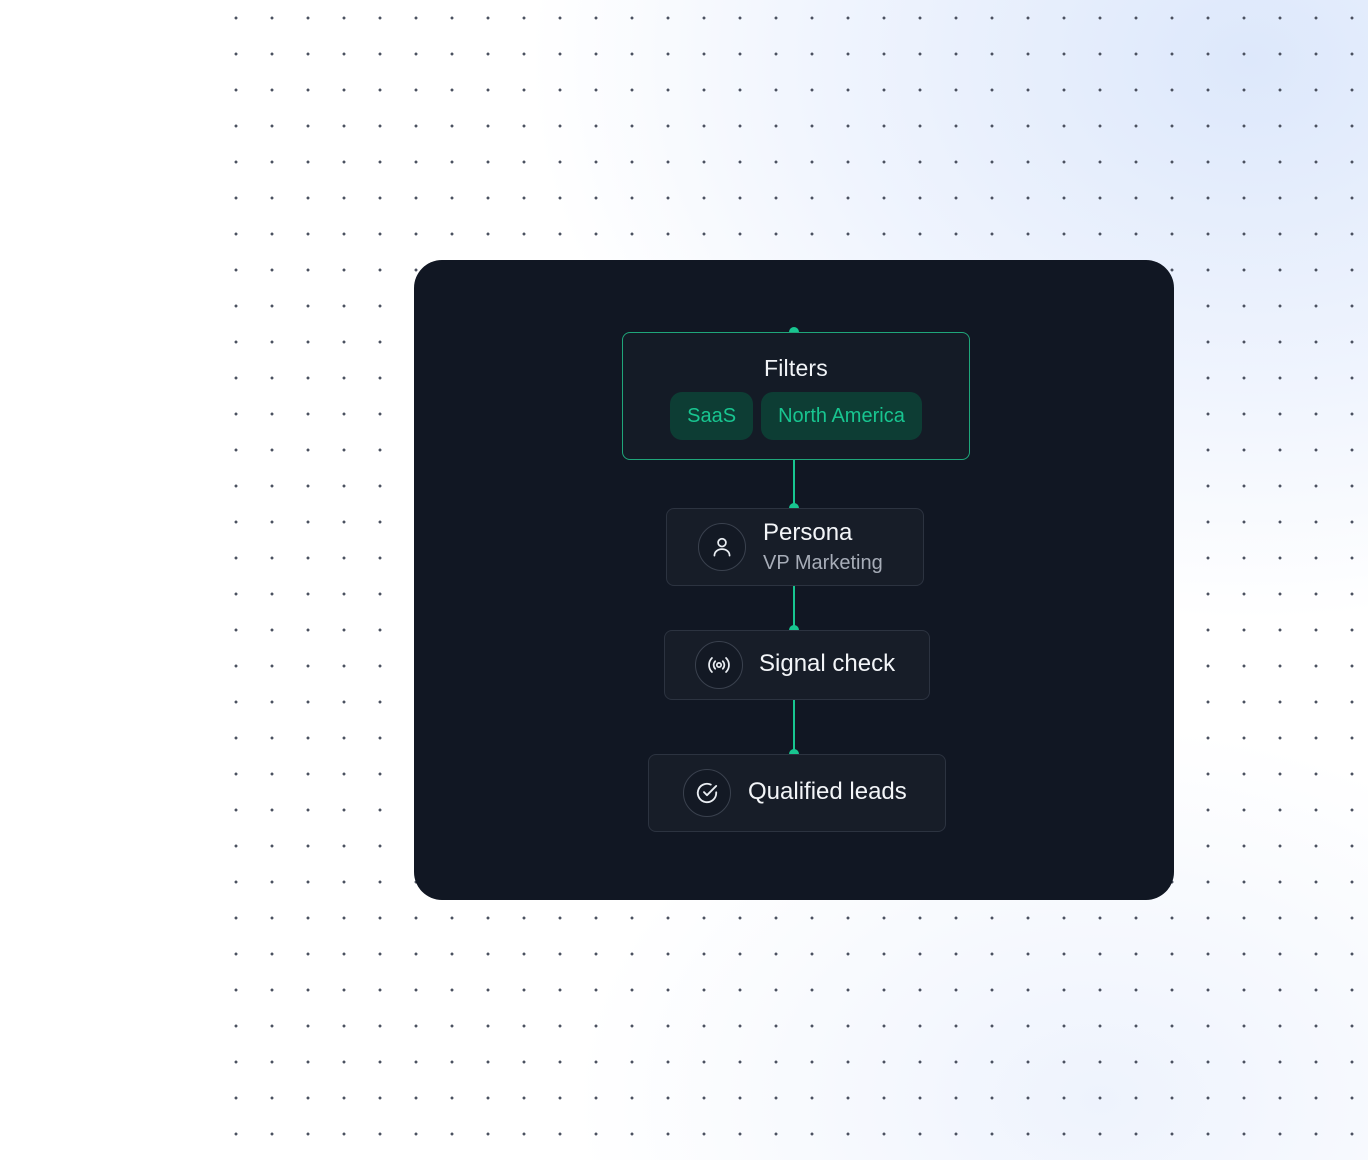  I want to click on persona-node: Persona VP Marketing, so click(795, 547).